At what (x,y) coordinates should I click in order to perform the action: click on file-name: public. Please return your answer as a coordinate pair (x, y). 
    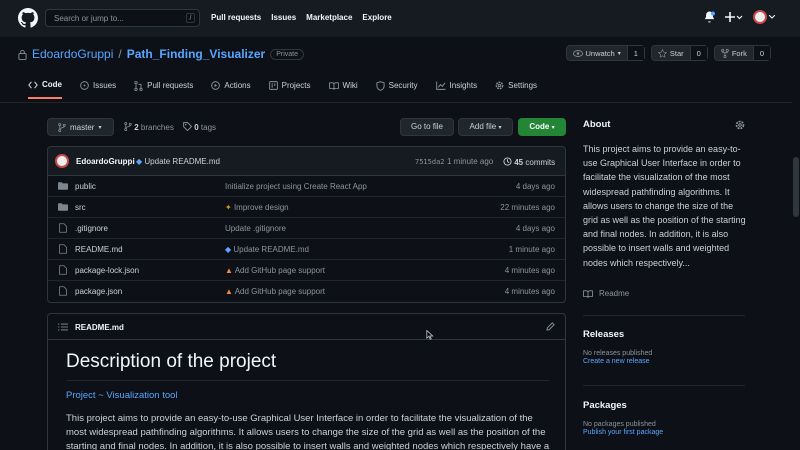
    Looking at the image, I should click on (85, 186).